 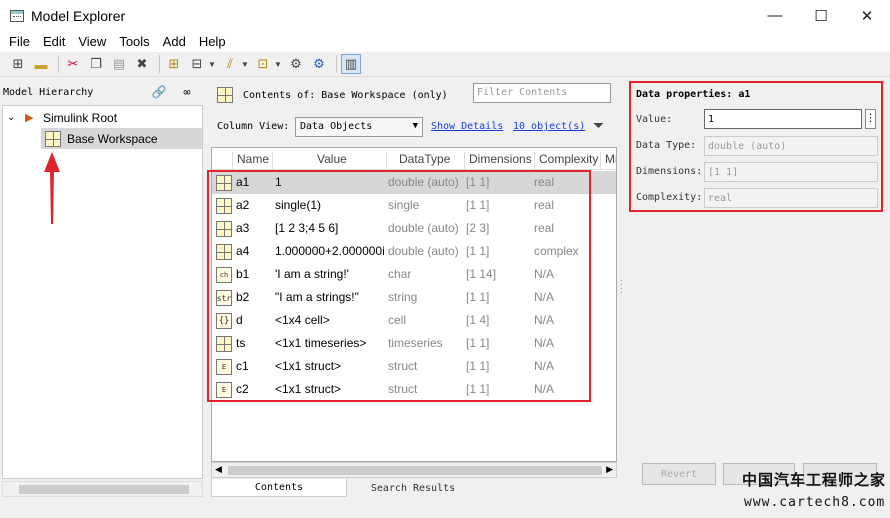 I want to click on cell-name: ts, so click(x=241, y=343).